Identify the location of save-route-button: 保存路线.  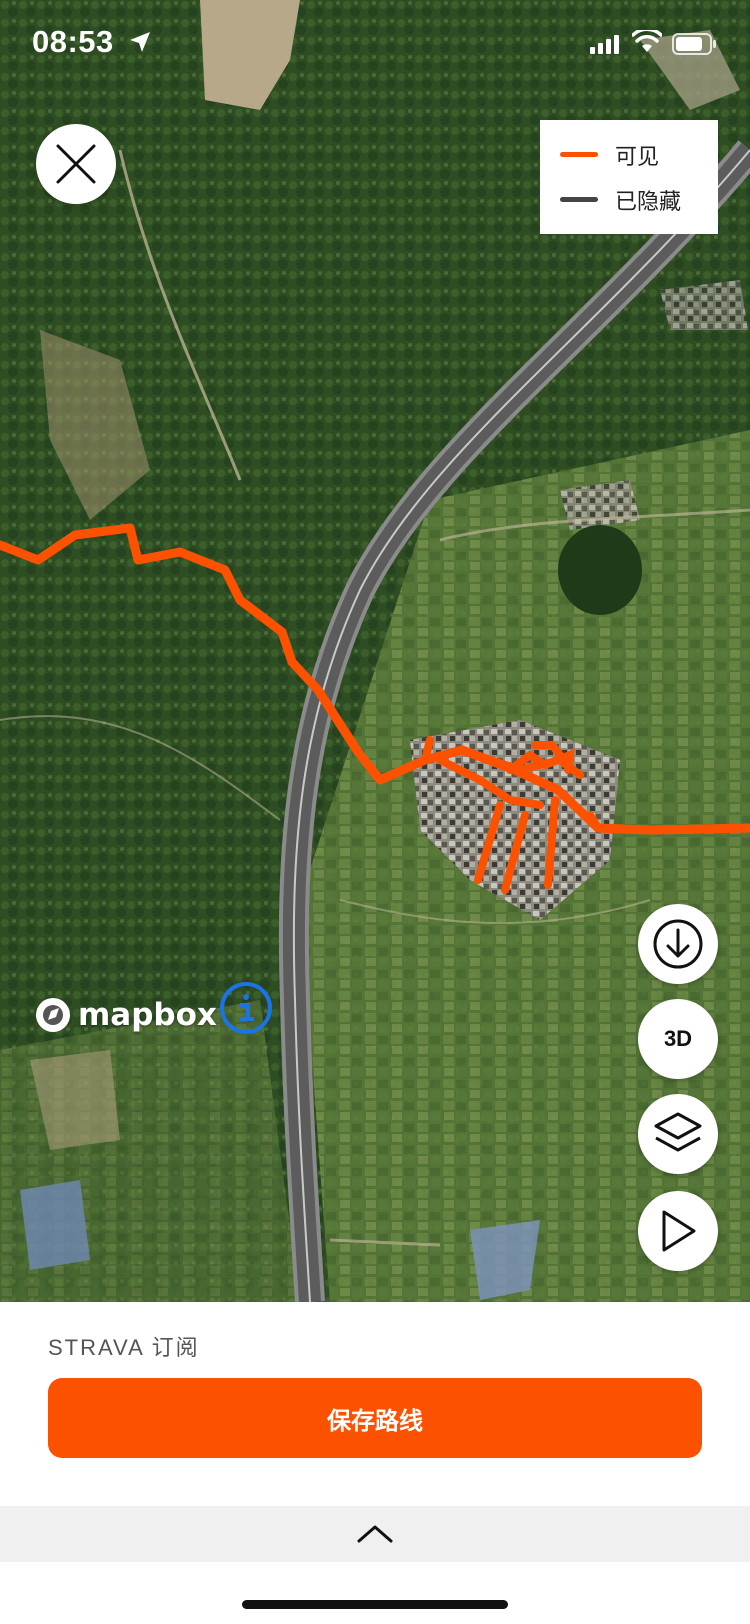
(375, 1418).